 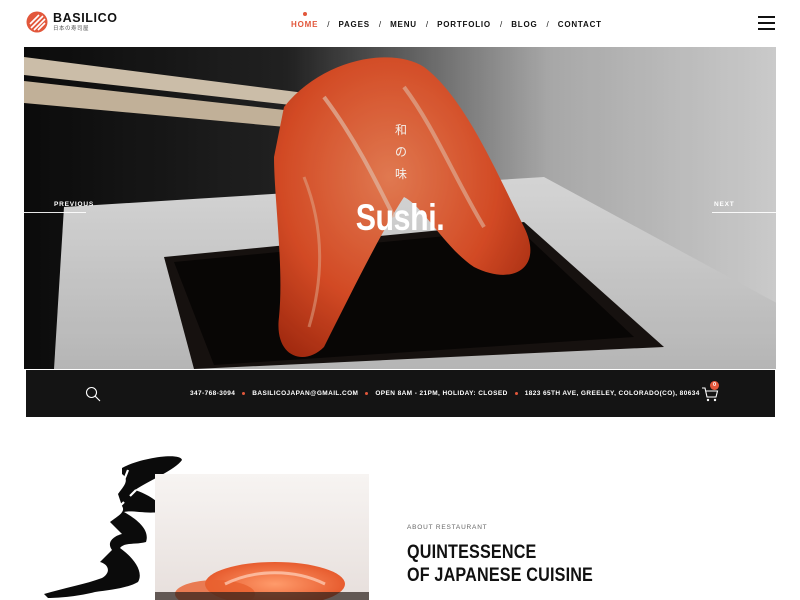 What do you see at coordinates (262, 537) in the screenshot?
I see `about-image` at bounding box center [262, 537].